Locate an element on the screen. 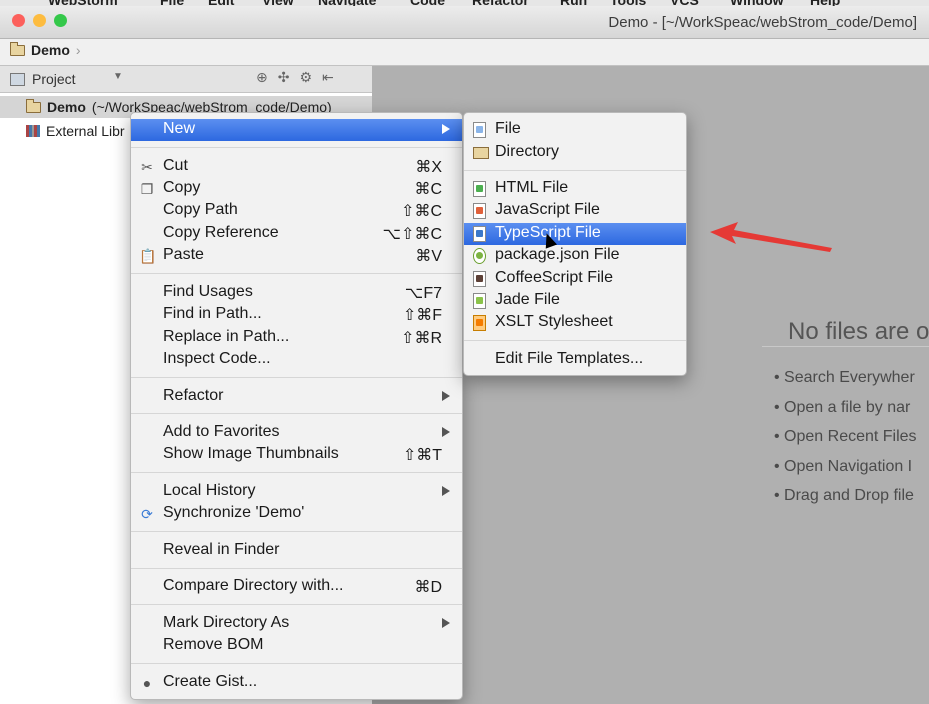 This screenshot has height=704, width=929. menu-item-local-history: Local History is located at coordinates (296, 492).